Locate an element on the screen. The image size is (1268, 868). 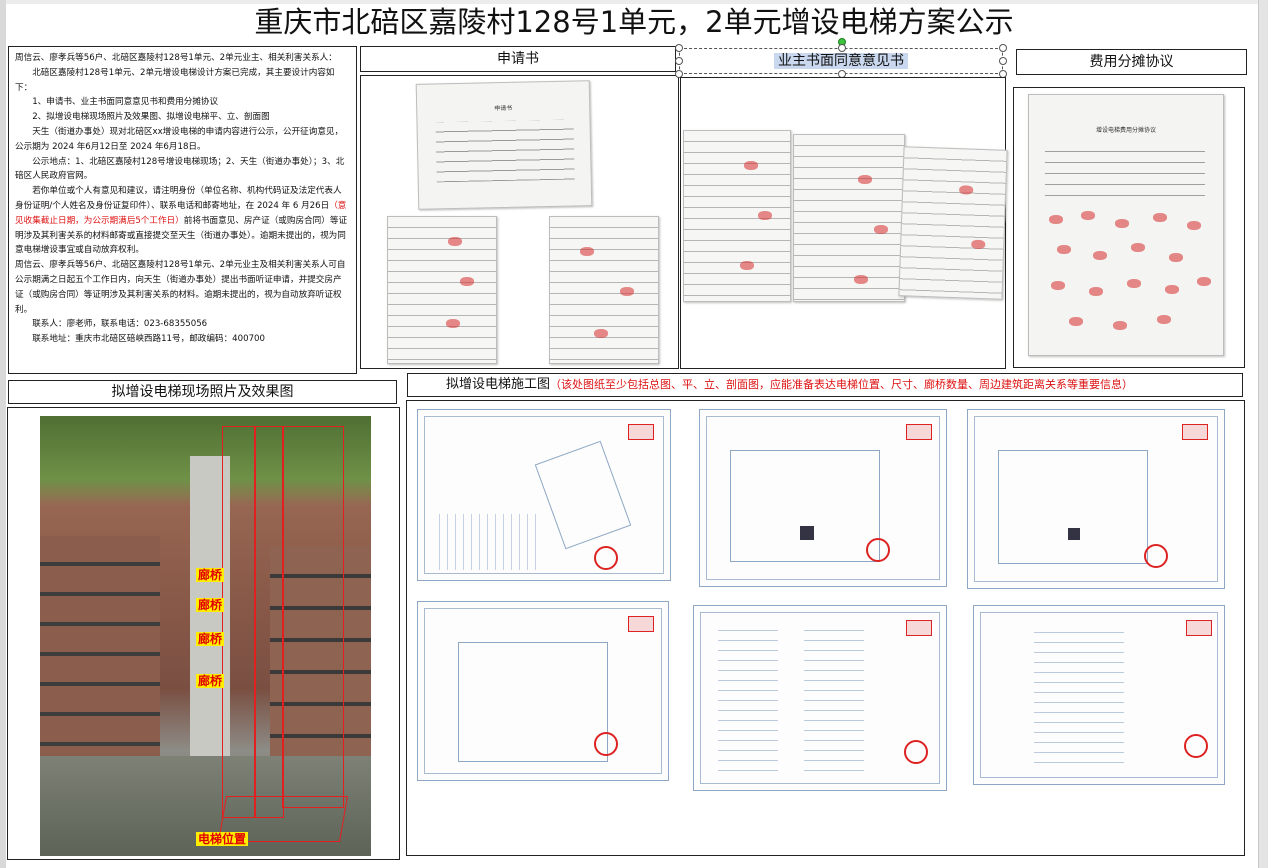
notice-intro: 北碚区嘉陵村128号1单元、2单元增设电梯设计方案已完成，其主要设计内容如下： is located at coordinates (175, 80).